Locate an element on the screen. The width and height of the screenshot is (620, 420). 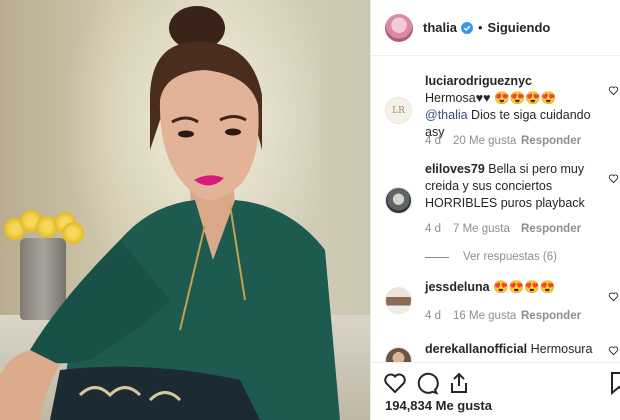
comment-meta: 4 d 16 Me gusta Responder is located at coordinates (503, 316).